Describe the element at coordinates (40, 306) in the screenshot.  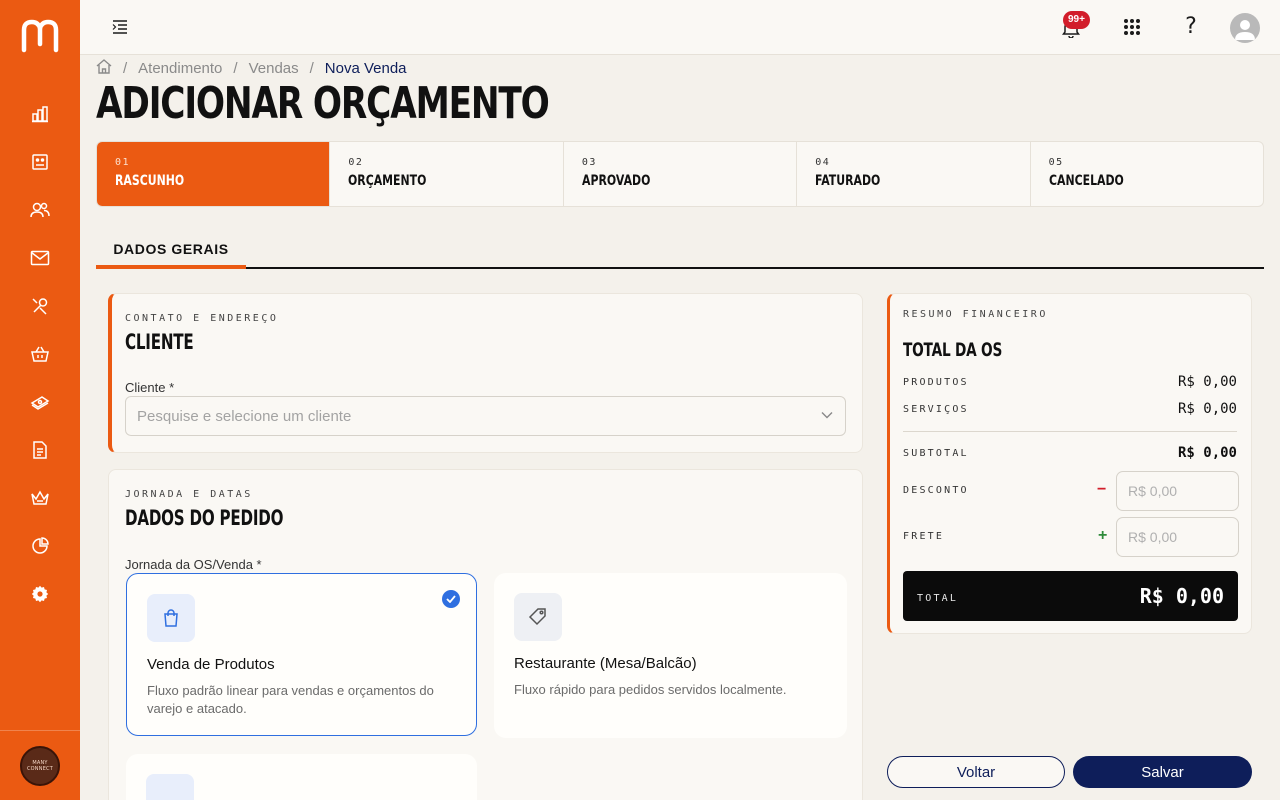
I see `tools-icon` at that location.